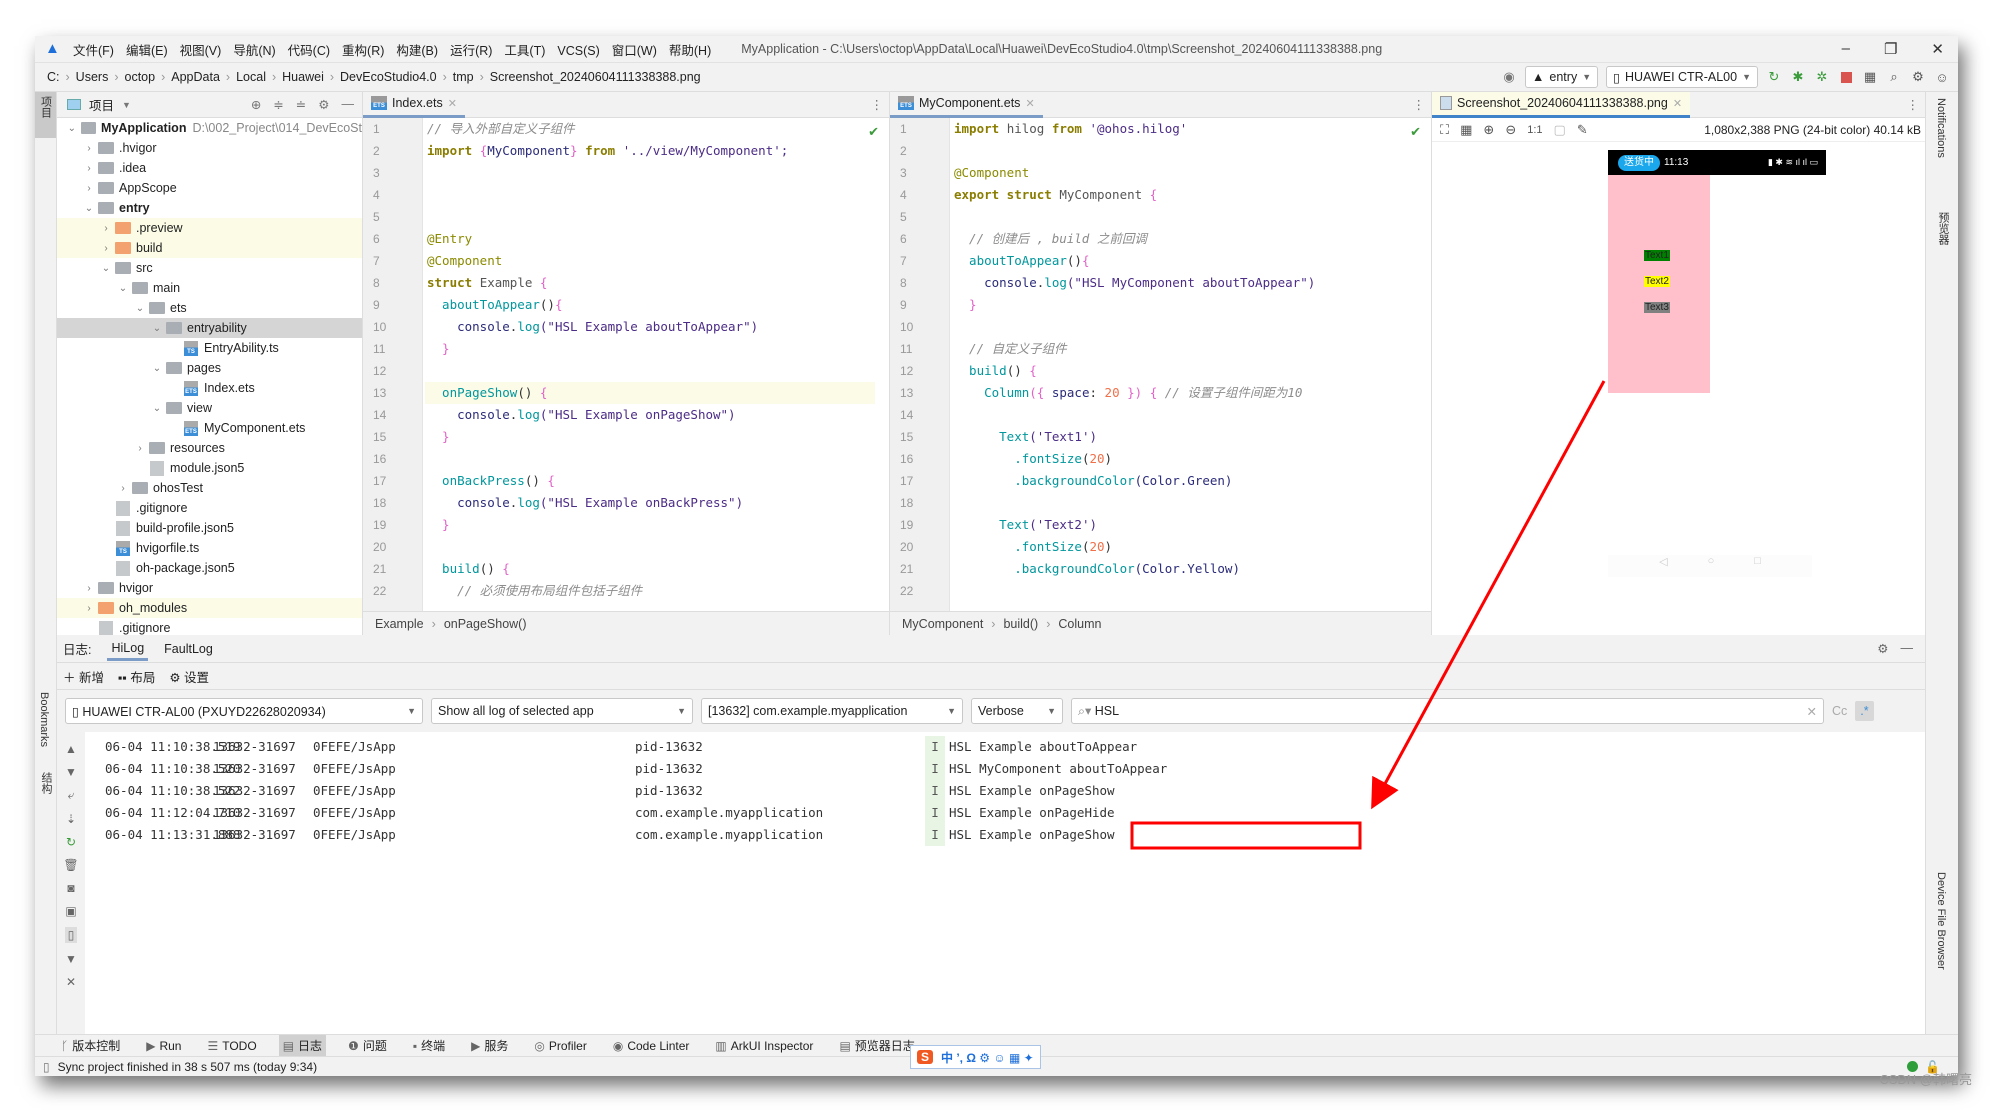 The height and width of the screenshot is (1110, 1990). What do you see at coordinates (578, 51) in the screenshot?
I see `menu-item: VCS(S)` at bounding box center [578, 51].